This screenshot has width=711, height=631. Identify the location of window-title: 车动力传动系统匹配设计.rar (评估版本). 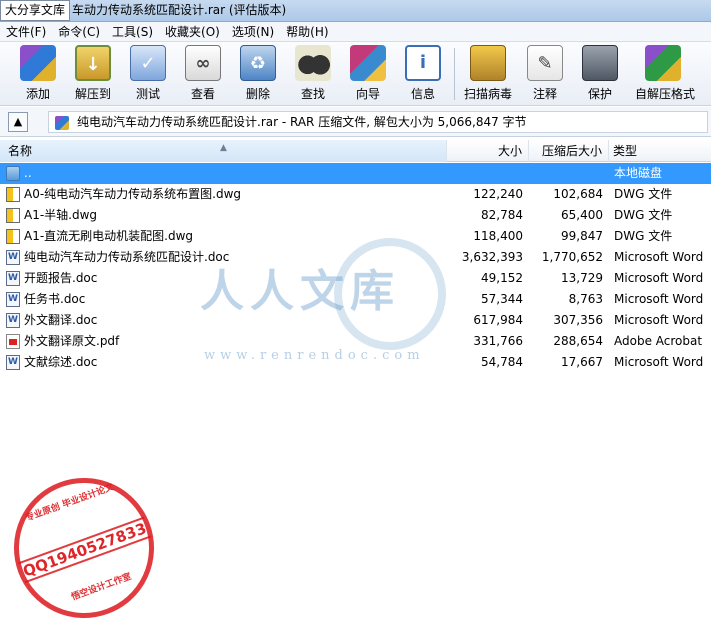
(179, 10).